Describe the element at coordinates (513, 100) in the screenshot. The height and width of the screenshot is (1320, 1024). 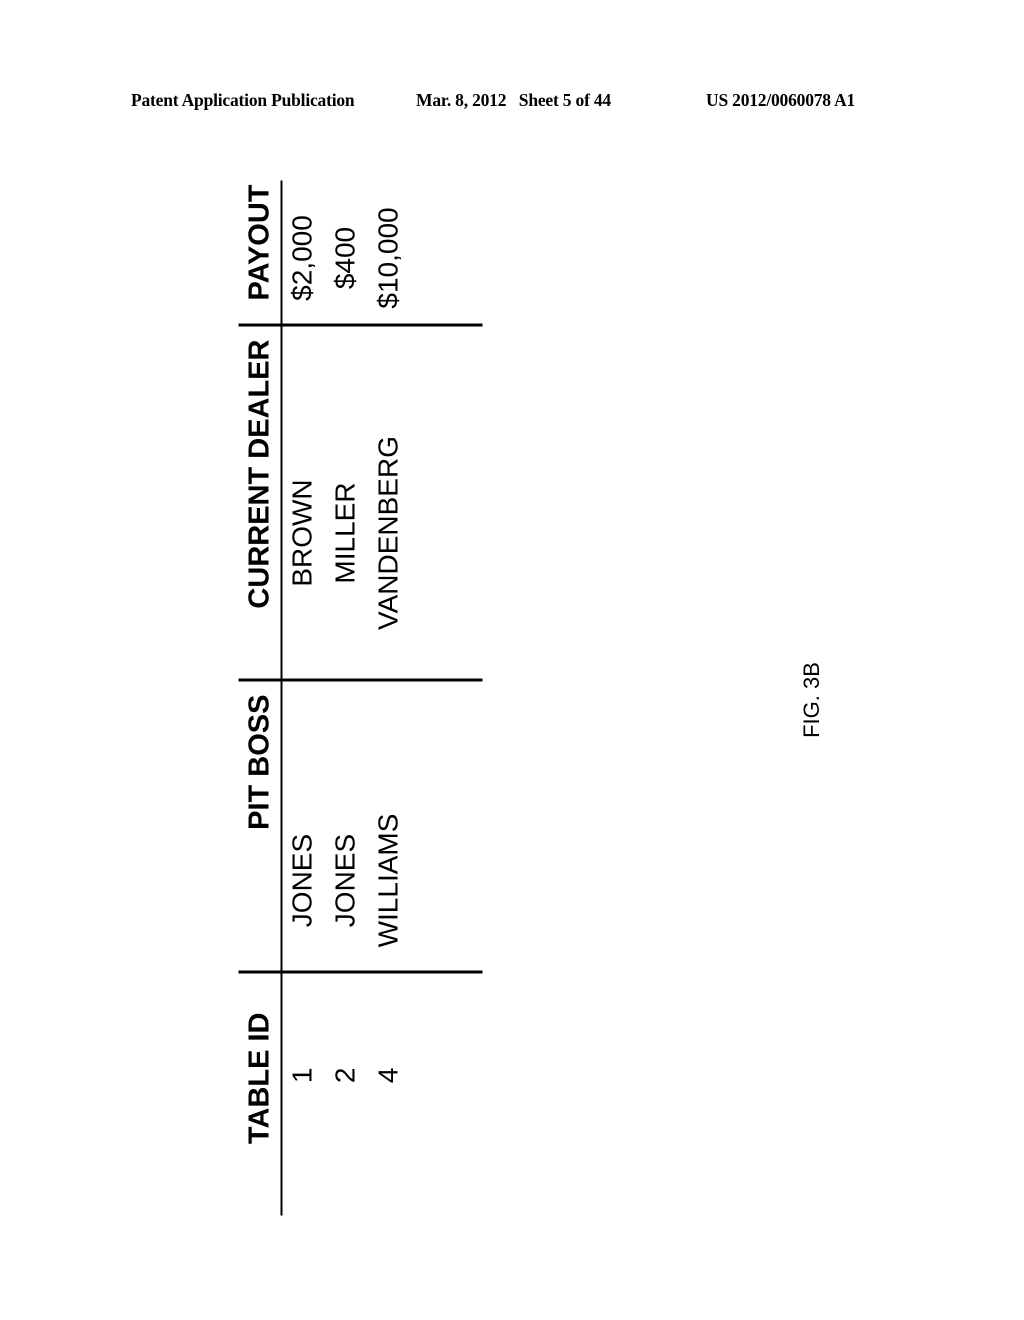
I see `publication-date-sheet: Mar. 8, 2012 Sheet 5 of 44` at that location.